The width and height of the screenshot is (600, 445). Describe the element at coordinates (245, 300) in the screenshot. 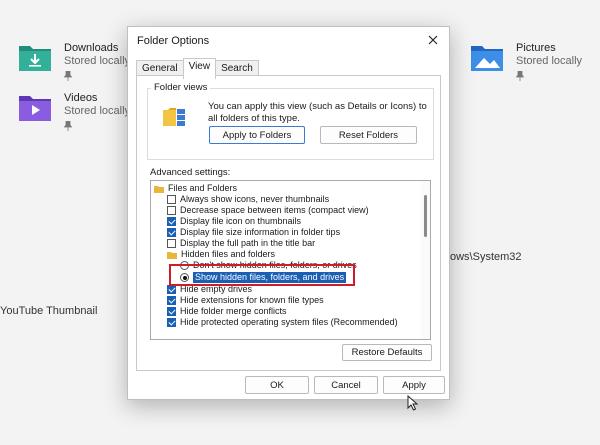

I see `option-hide-extensions: Hide extensions for known file types` at that location.